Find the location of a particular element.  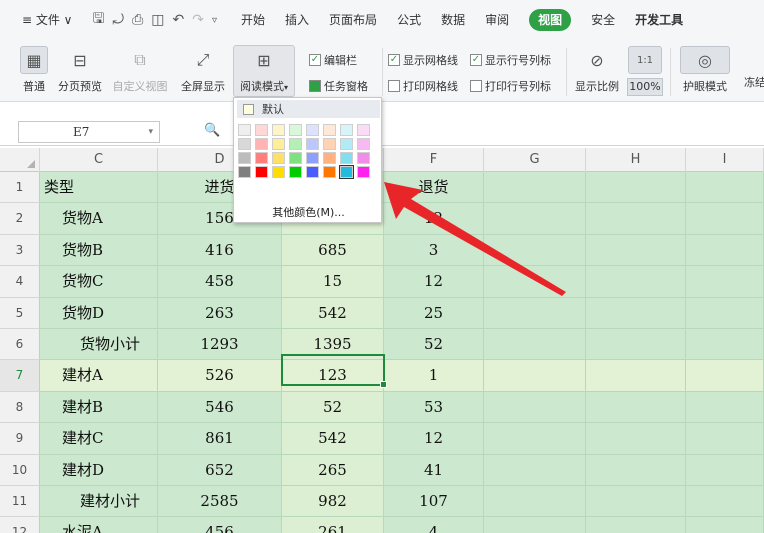

table-cell: 416 is located at coordinates (220, 250).